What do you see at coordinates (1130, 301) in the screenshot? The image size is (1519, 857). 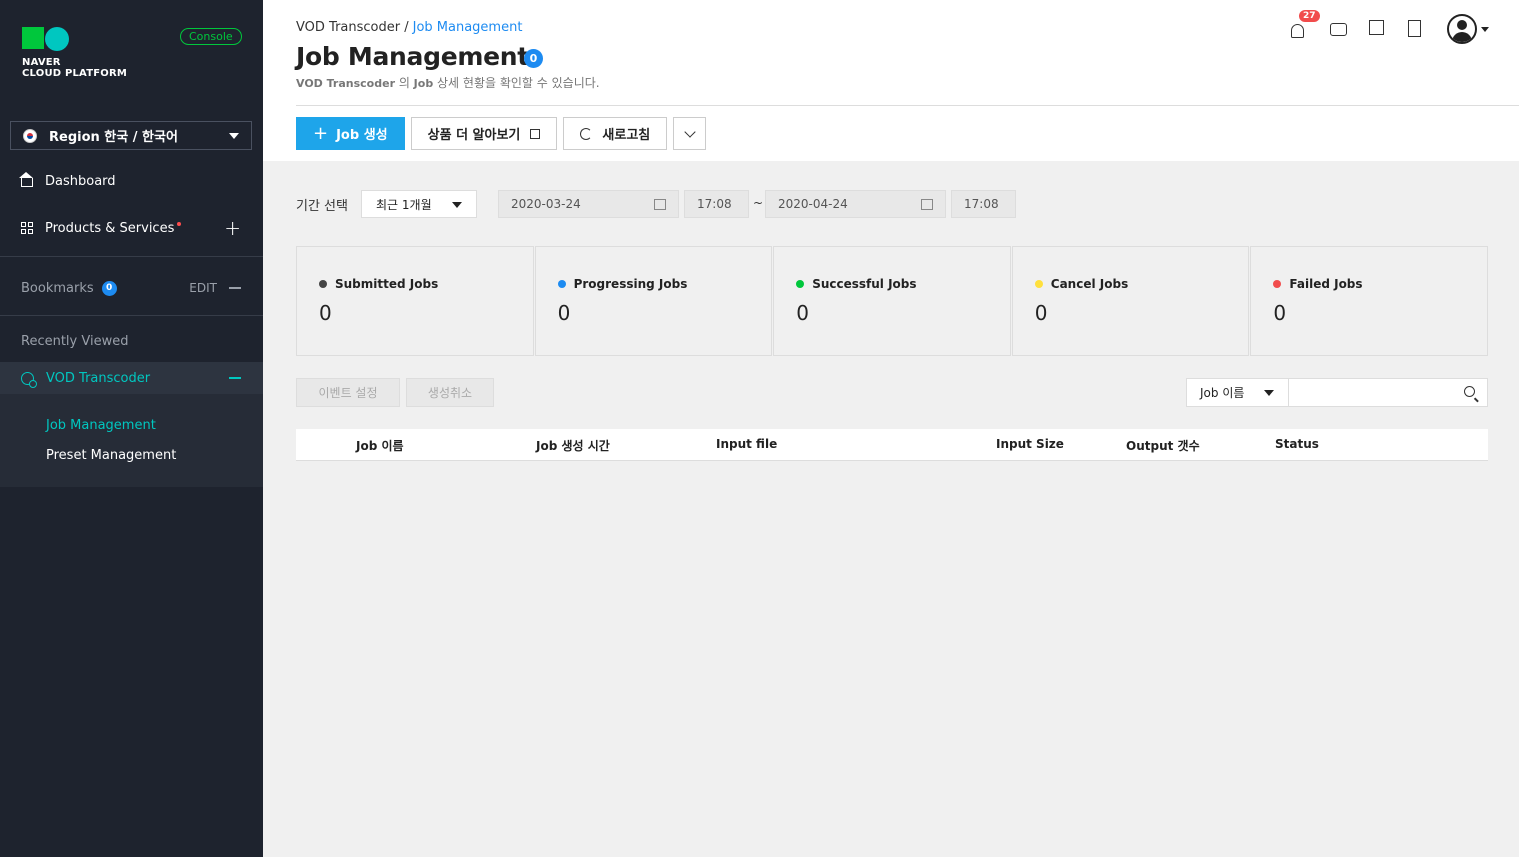 I see `stat-cancel: Cancel Jobs 0` at bounding box center [1130, 301].